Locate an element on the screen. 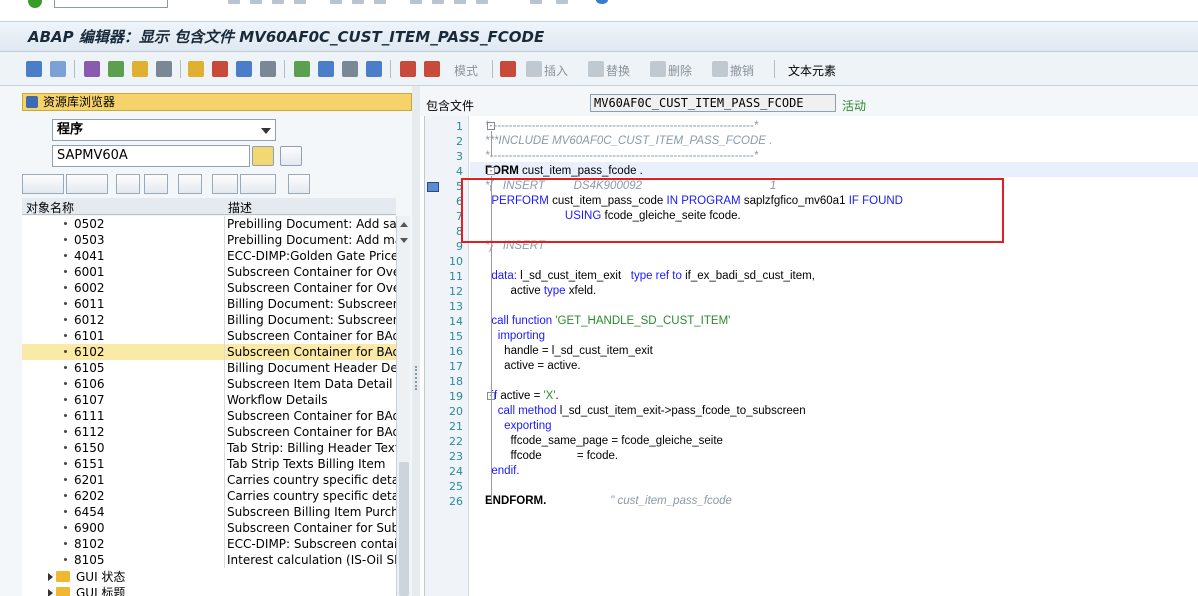 The height and width of the screenshot is (596, 1198). prev-object-icon is located at coordinates (43, 184).